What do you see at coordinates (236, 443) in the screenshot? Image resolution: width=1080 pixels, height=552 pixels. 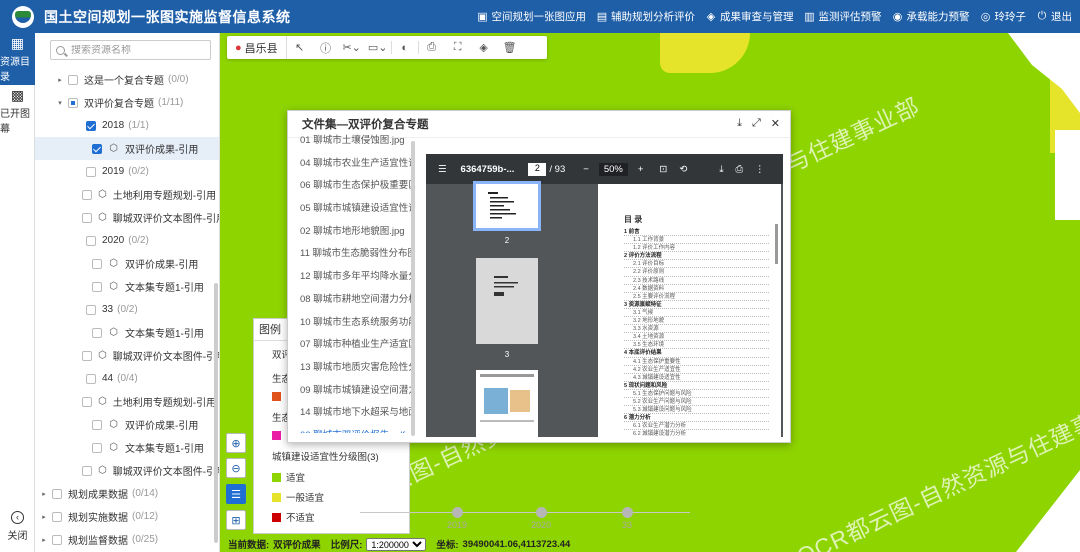 I see `zoom-in-button: ⊕` at bounding box center [236, 443].